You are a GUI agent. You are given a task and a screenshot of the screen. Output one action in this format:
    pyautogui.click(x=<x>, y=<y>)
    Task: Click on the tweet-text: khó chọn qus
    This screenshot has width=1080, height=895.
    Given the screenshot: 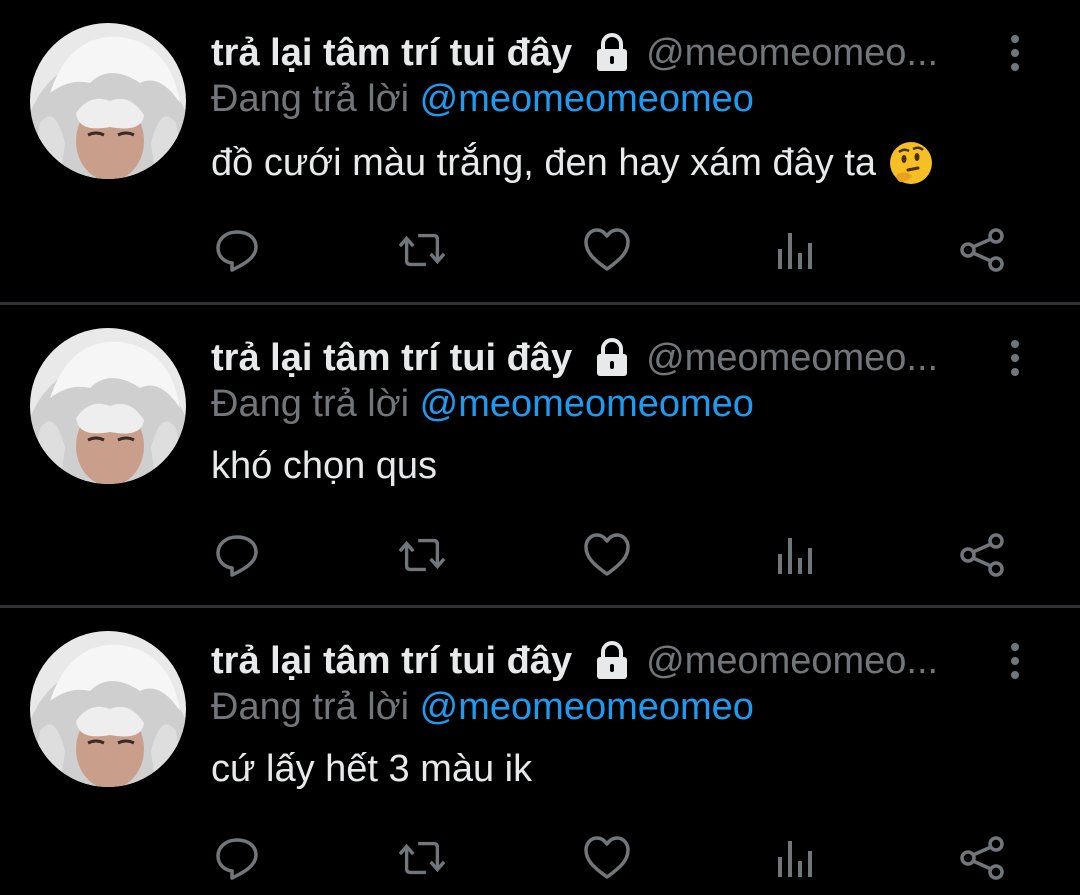 What is the action you would take?
    pyautogui.click(x=324, y=466)
    